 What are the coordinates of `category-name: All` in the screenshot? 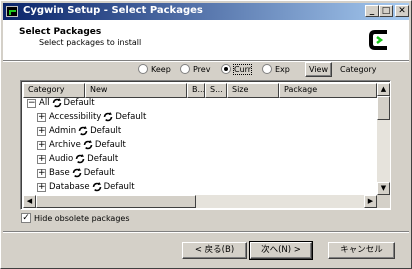 It's located at (44, 103).